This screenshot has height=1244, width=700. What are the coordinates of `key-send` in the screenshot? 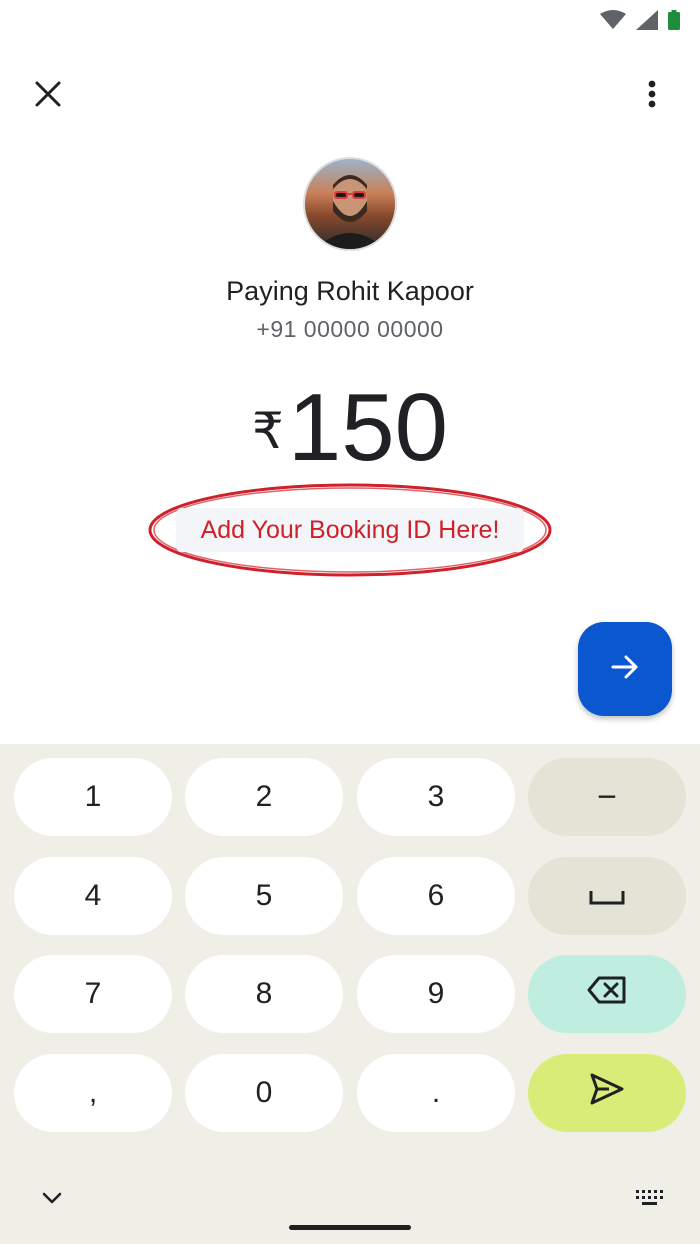 It's located at (607, 1093).